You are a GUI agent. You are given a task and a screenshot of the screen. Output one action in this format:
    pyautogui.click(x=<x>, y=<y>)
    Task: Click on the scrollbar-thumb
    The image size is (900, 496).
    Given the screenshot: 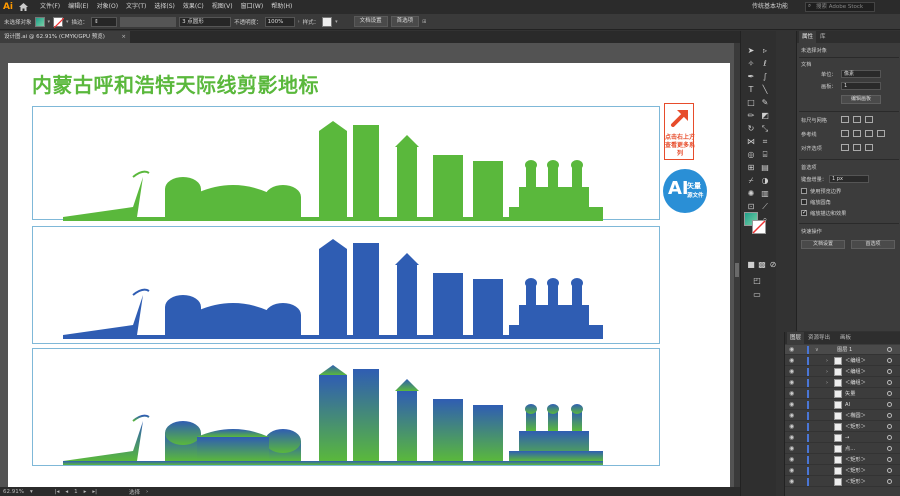 What is the action you would take?
    pyautogui.click(x=737, y=270)
    